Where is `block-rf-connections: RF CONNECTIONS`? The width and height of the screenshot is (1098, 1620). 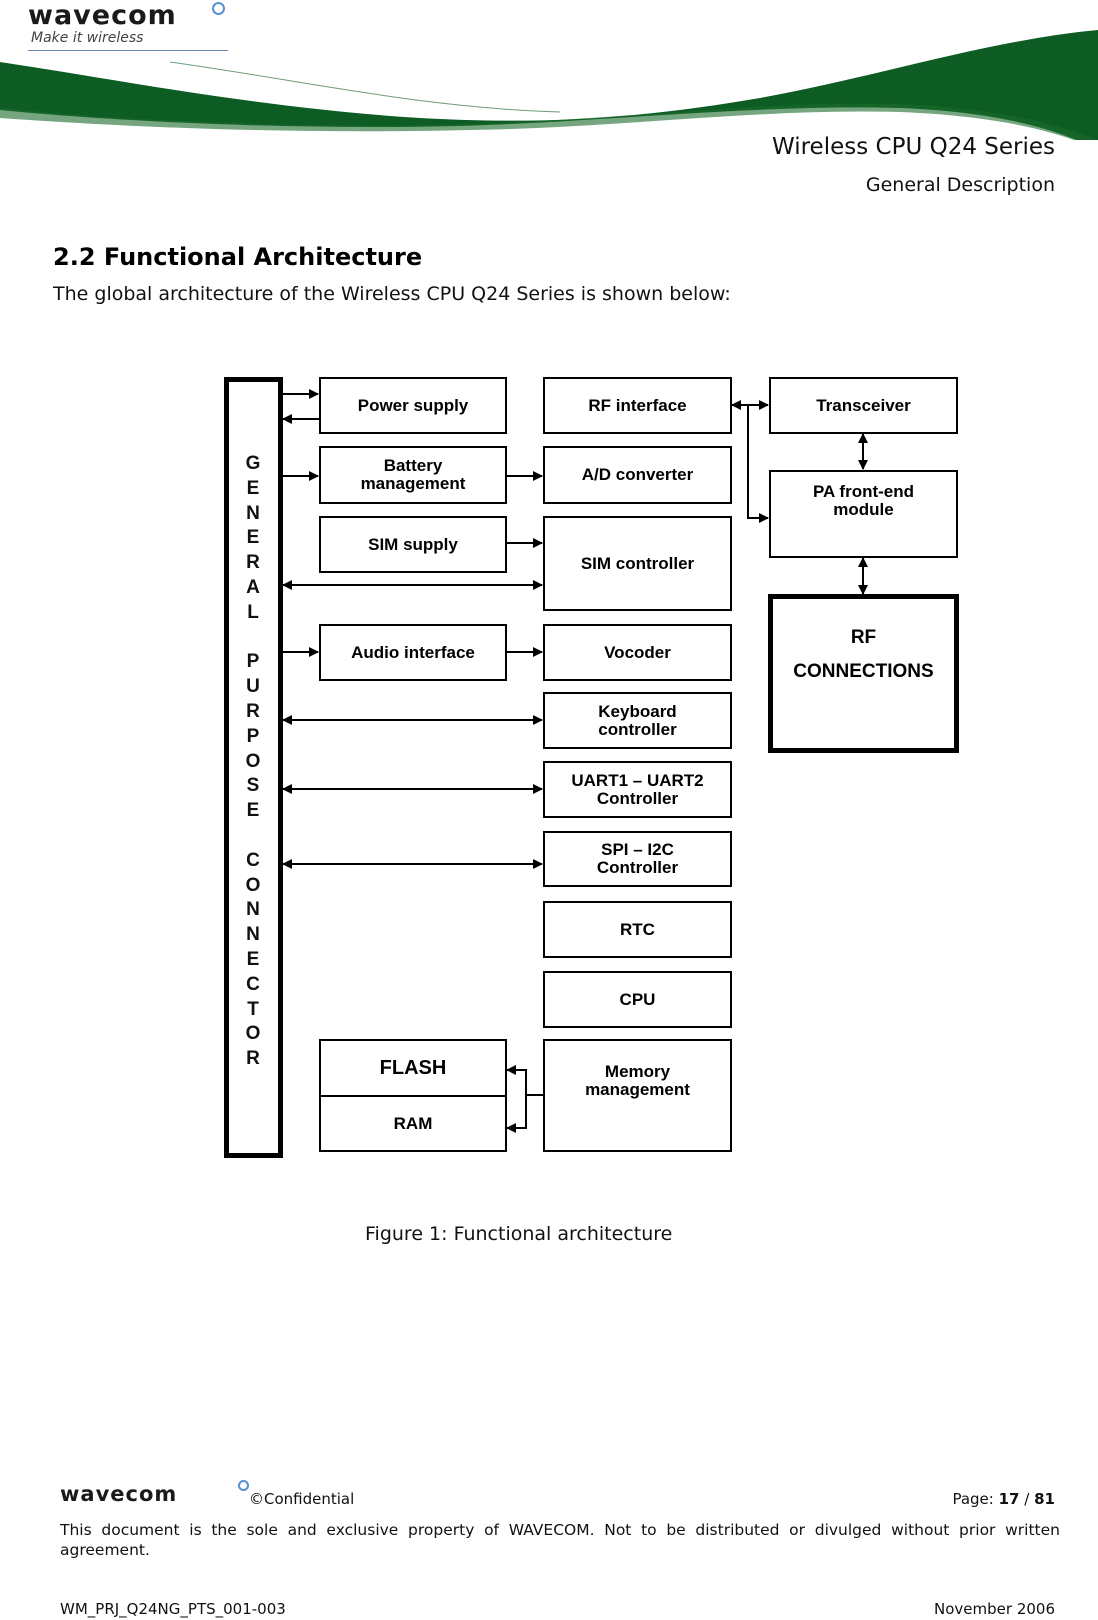
block-rf-connections: RF CONNECTIONS is located at coordinates (863, 673).